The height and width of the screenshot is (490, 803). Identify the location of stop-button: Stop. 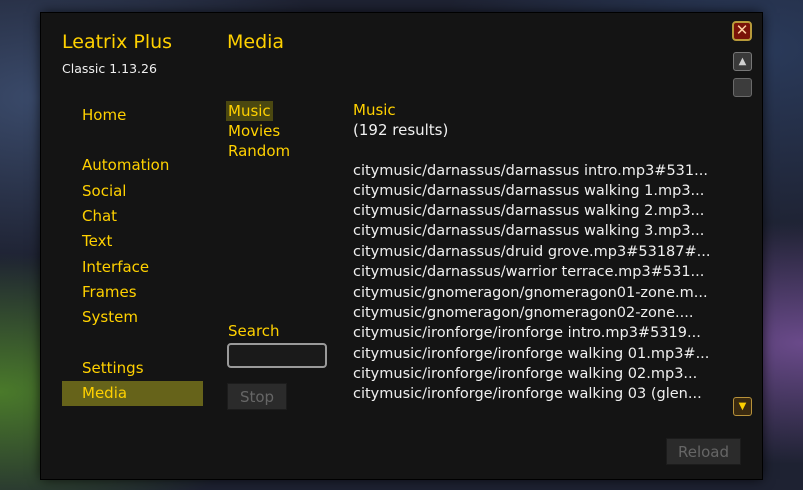
(257, 396).